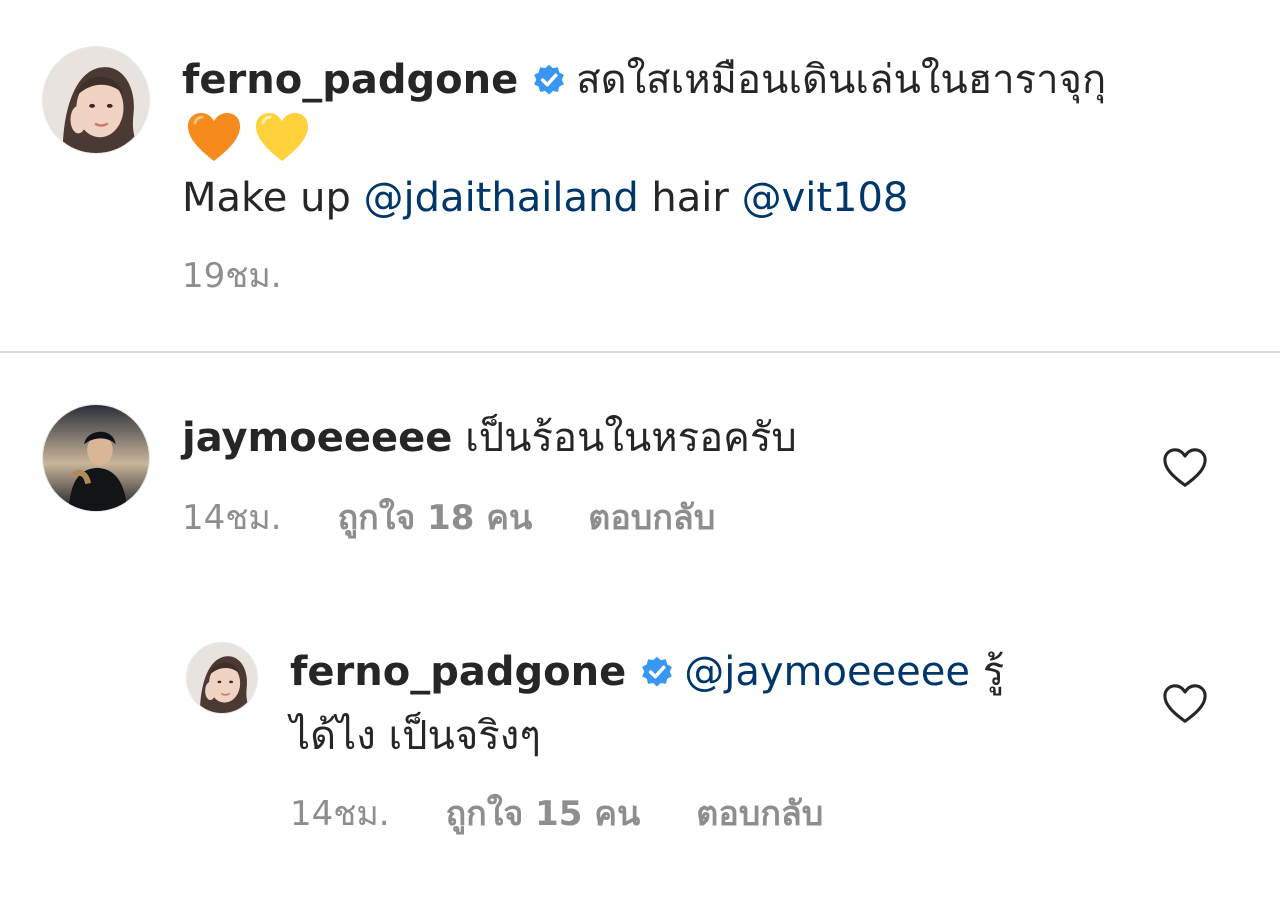 This screenshot has width=1280, height=913. I want to click on hair-label: hair, so click(690, 198).